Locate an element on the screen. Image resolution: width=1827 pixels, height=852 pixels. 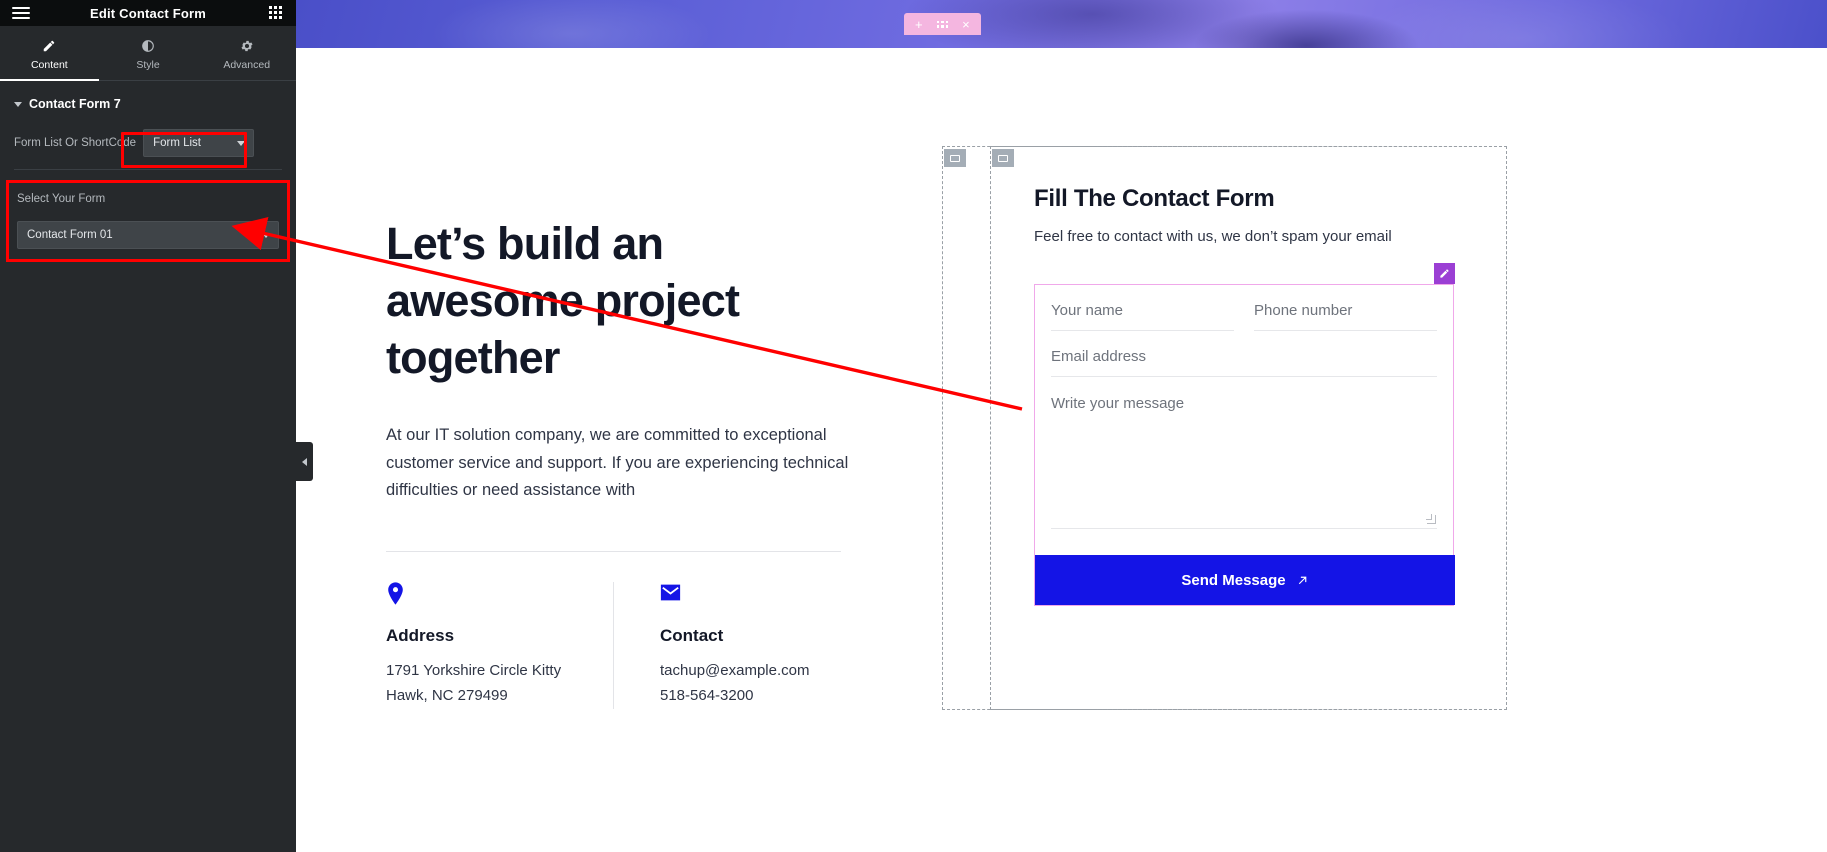
tab-advanced-label: Advanced is located at coordinates (247, 65).